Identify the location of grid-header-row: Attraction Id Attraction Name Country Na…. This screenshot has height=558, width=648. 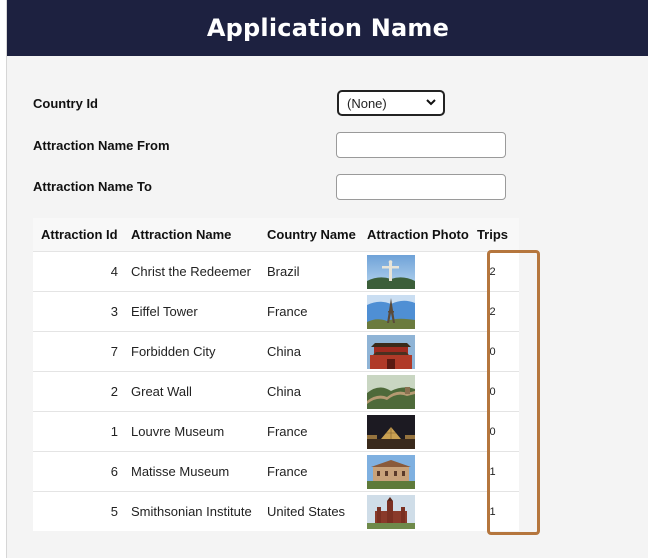
(276, 234).